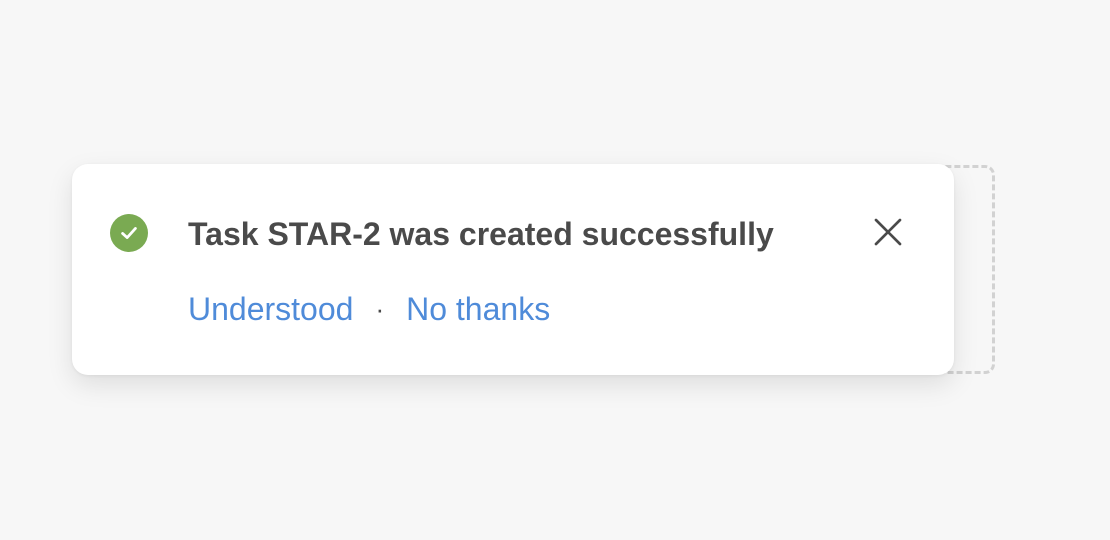 The height and width of the screenshot is (540, 1110). I want to click on no-thanks-link: No thanks, so click(478, 309).